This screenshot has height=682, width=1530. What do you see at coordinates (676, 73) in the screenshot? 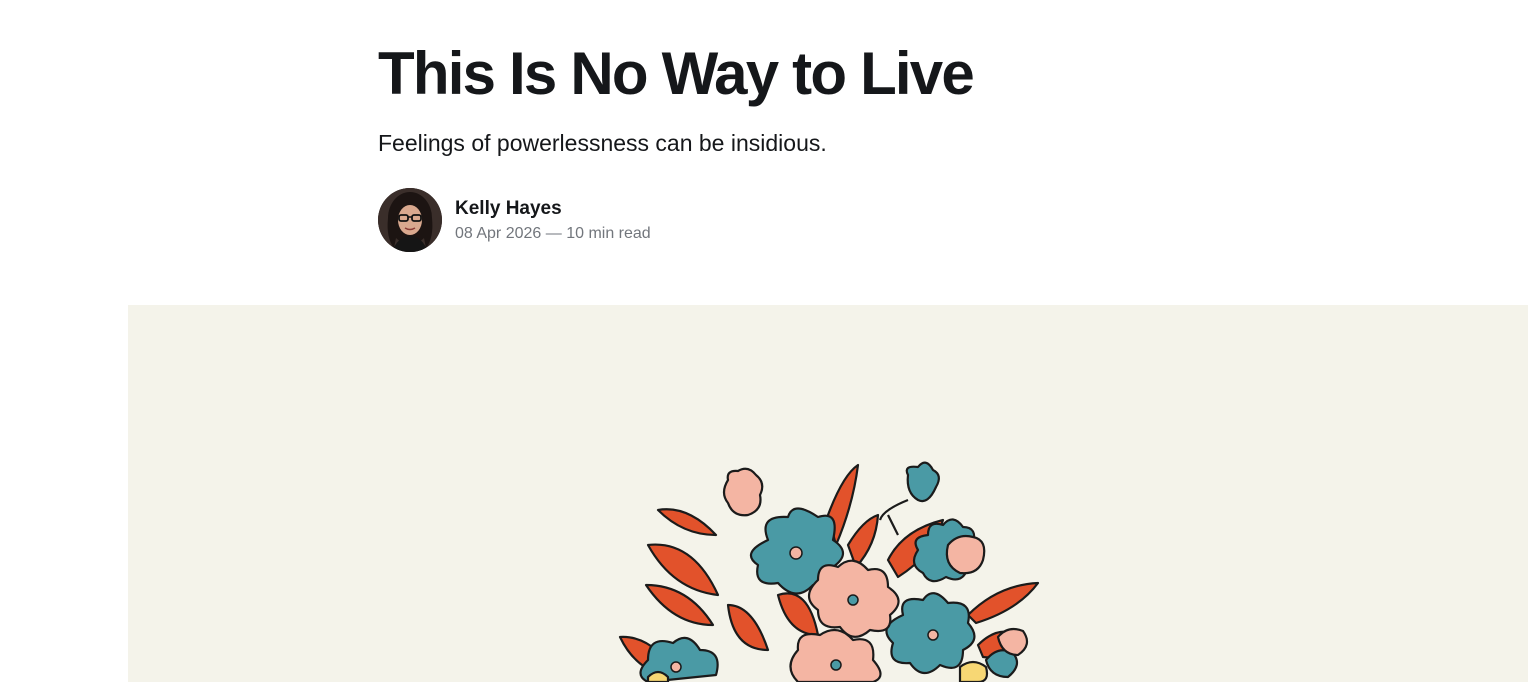
I see `article-title: This Is No Way to Live` at bounding box center [676, 73].